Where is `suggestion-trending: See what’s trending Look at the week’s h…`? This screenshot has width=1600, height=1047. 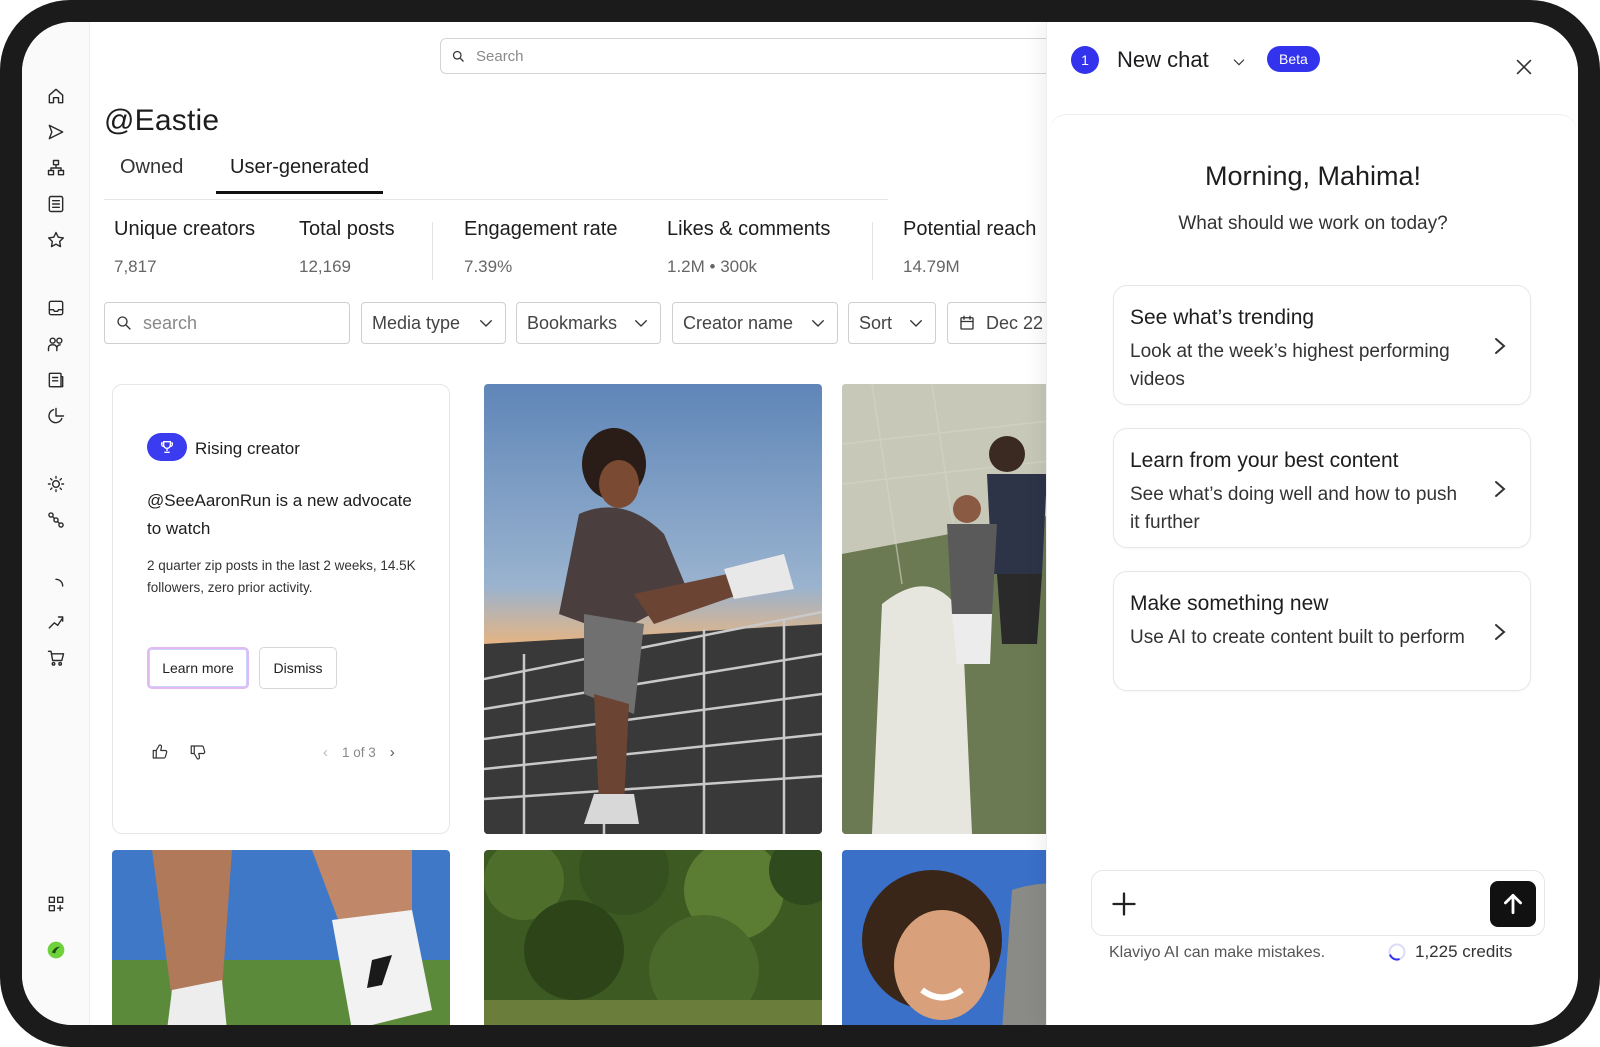
suggestion-trending: See what’s trending Look at the week’s h… is located at coordinates (1322, 345).